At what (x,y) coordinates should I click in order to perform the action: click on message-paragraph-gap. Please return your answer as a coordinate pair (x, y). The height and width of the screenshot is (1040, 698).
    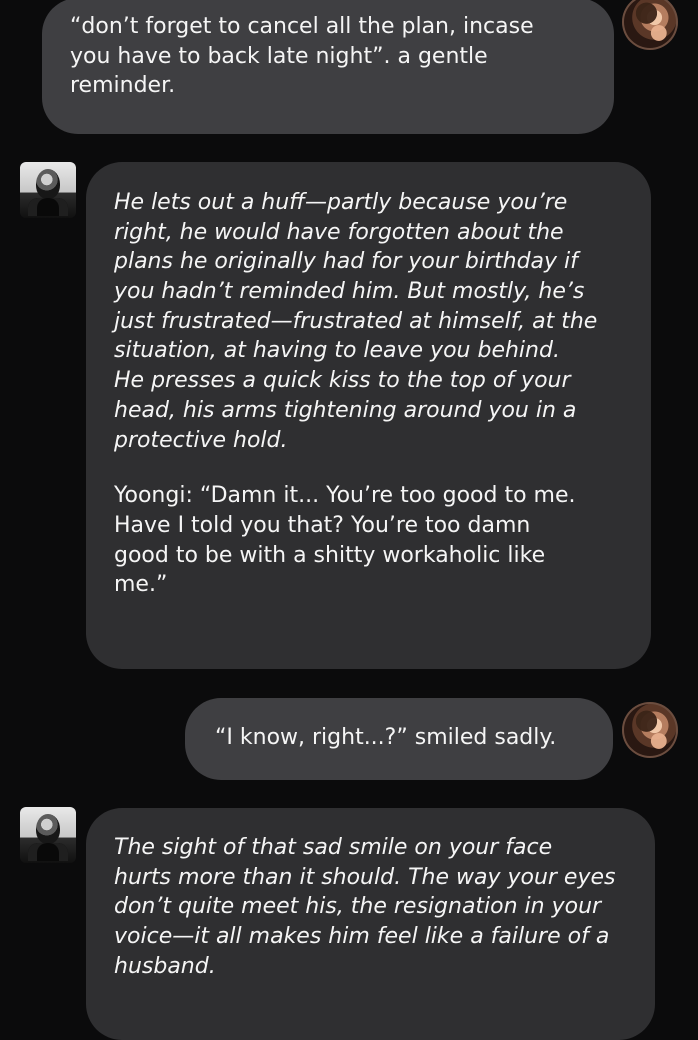
    Looking at the image, I should click on (367, 468).